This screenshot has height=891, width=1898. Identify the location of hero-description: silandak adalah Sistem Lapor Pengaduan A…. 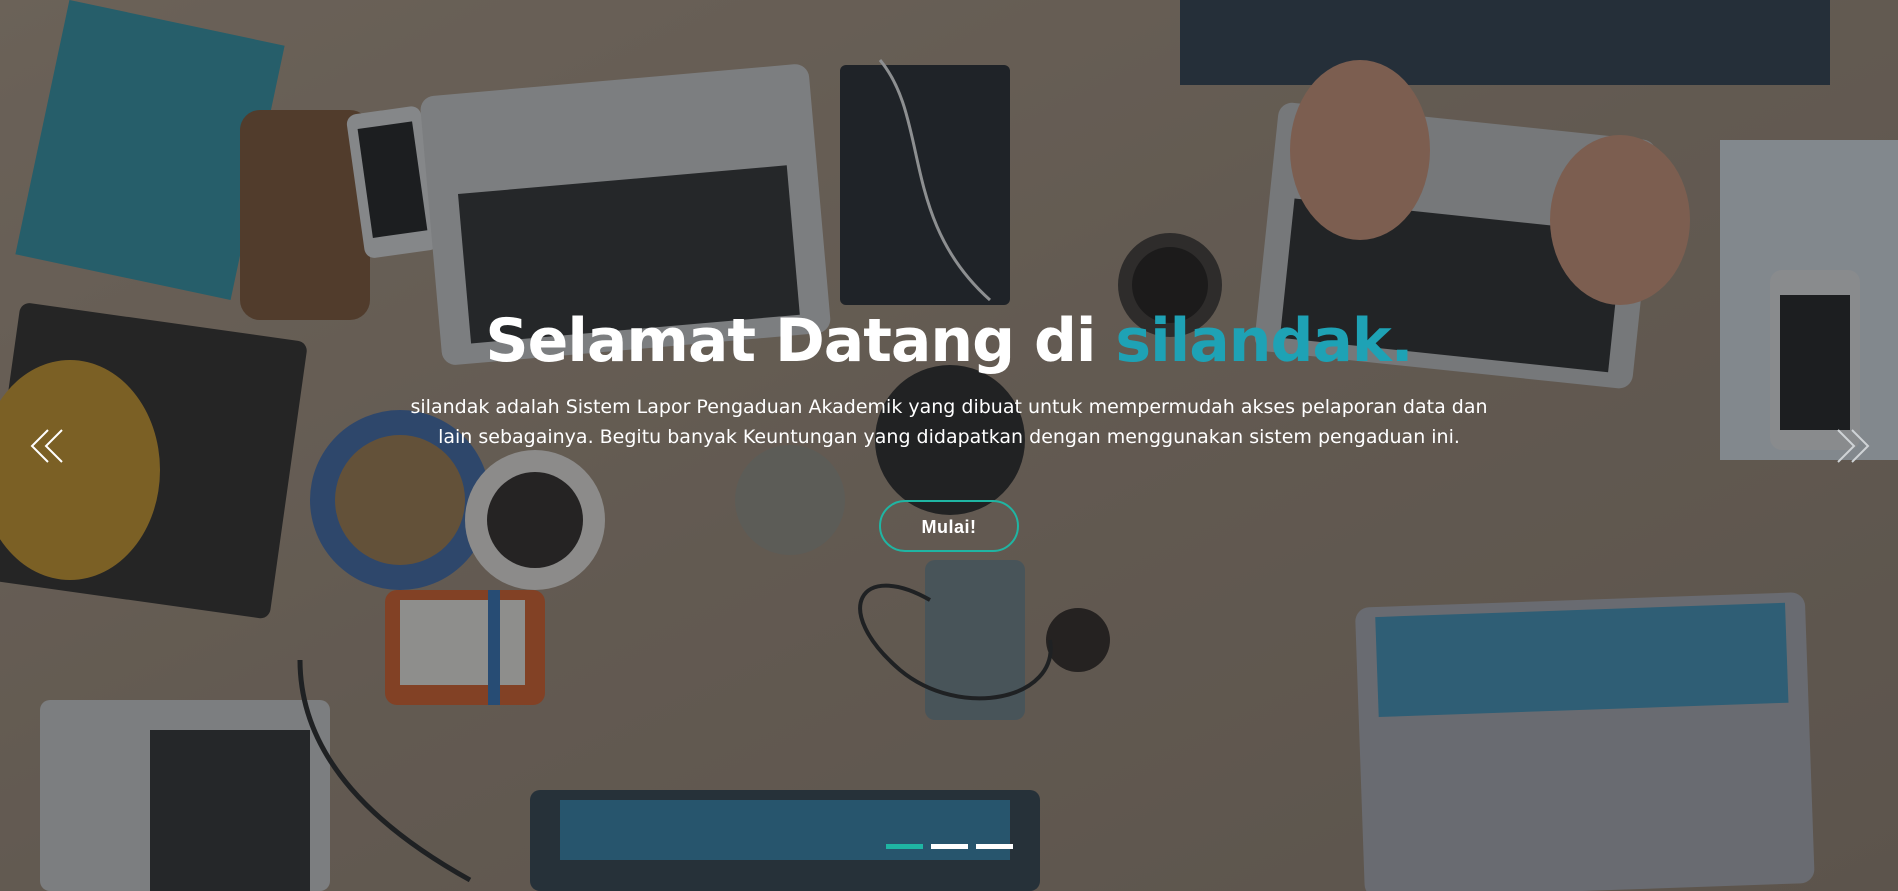
(949, 422).